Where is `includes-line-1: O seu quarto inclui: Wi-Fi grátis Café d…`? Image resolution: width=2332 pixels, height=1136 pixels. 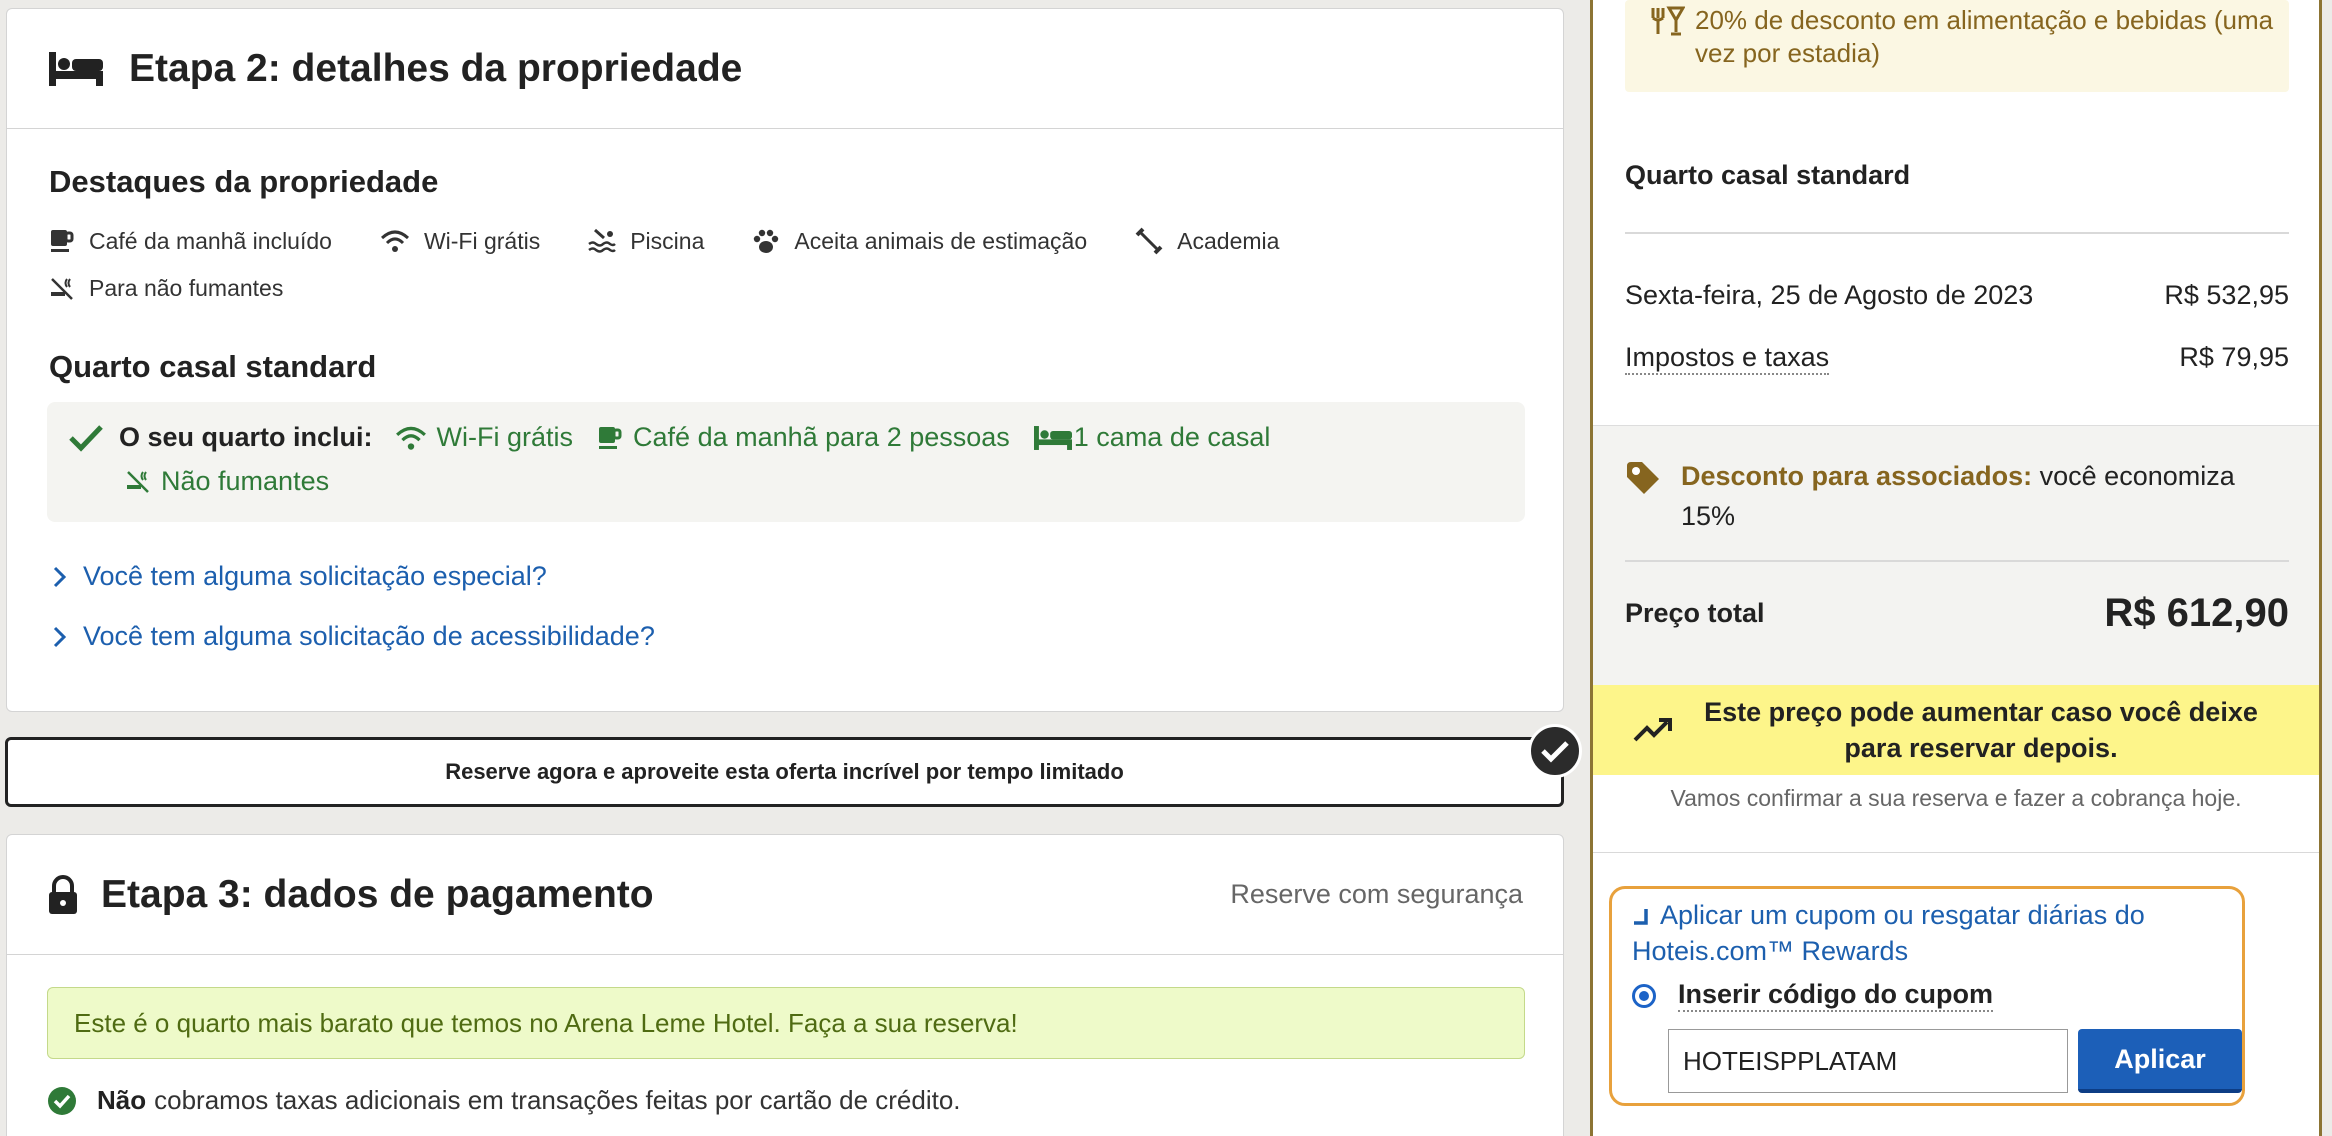 includes-line-1: O seu quarto inclui: Wi-Fi grátis Café d… is located at coordinates (681, 437).